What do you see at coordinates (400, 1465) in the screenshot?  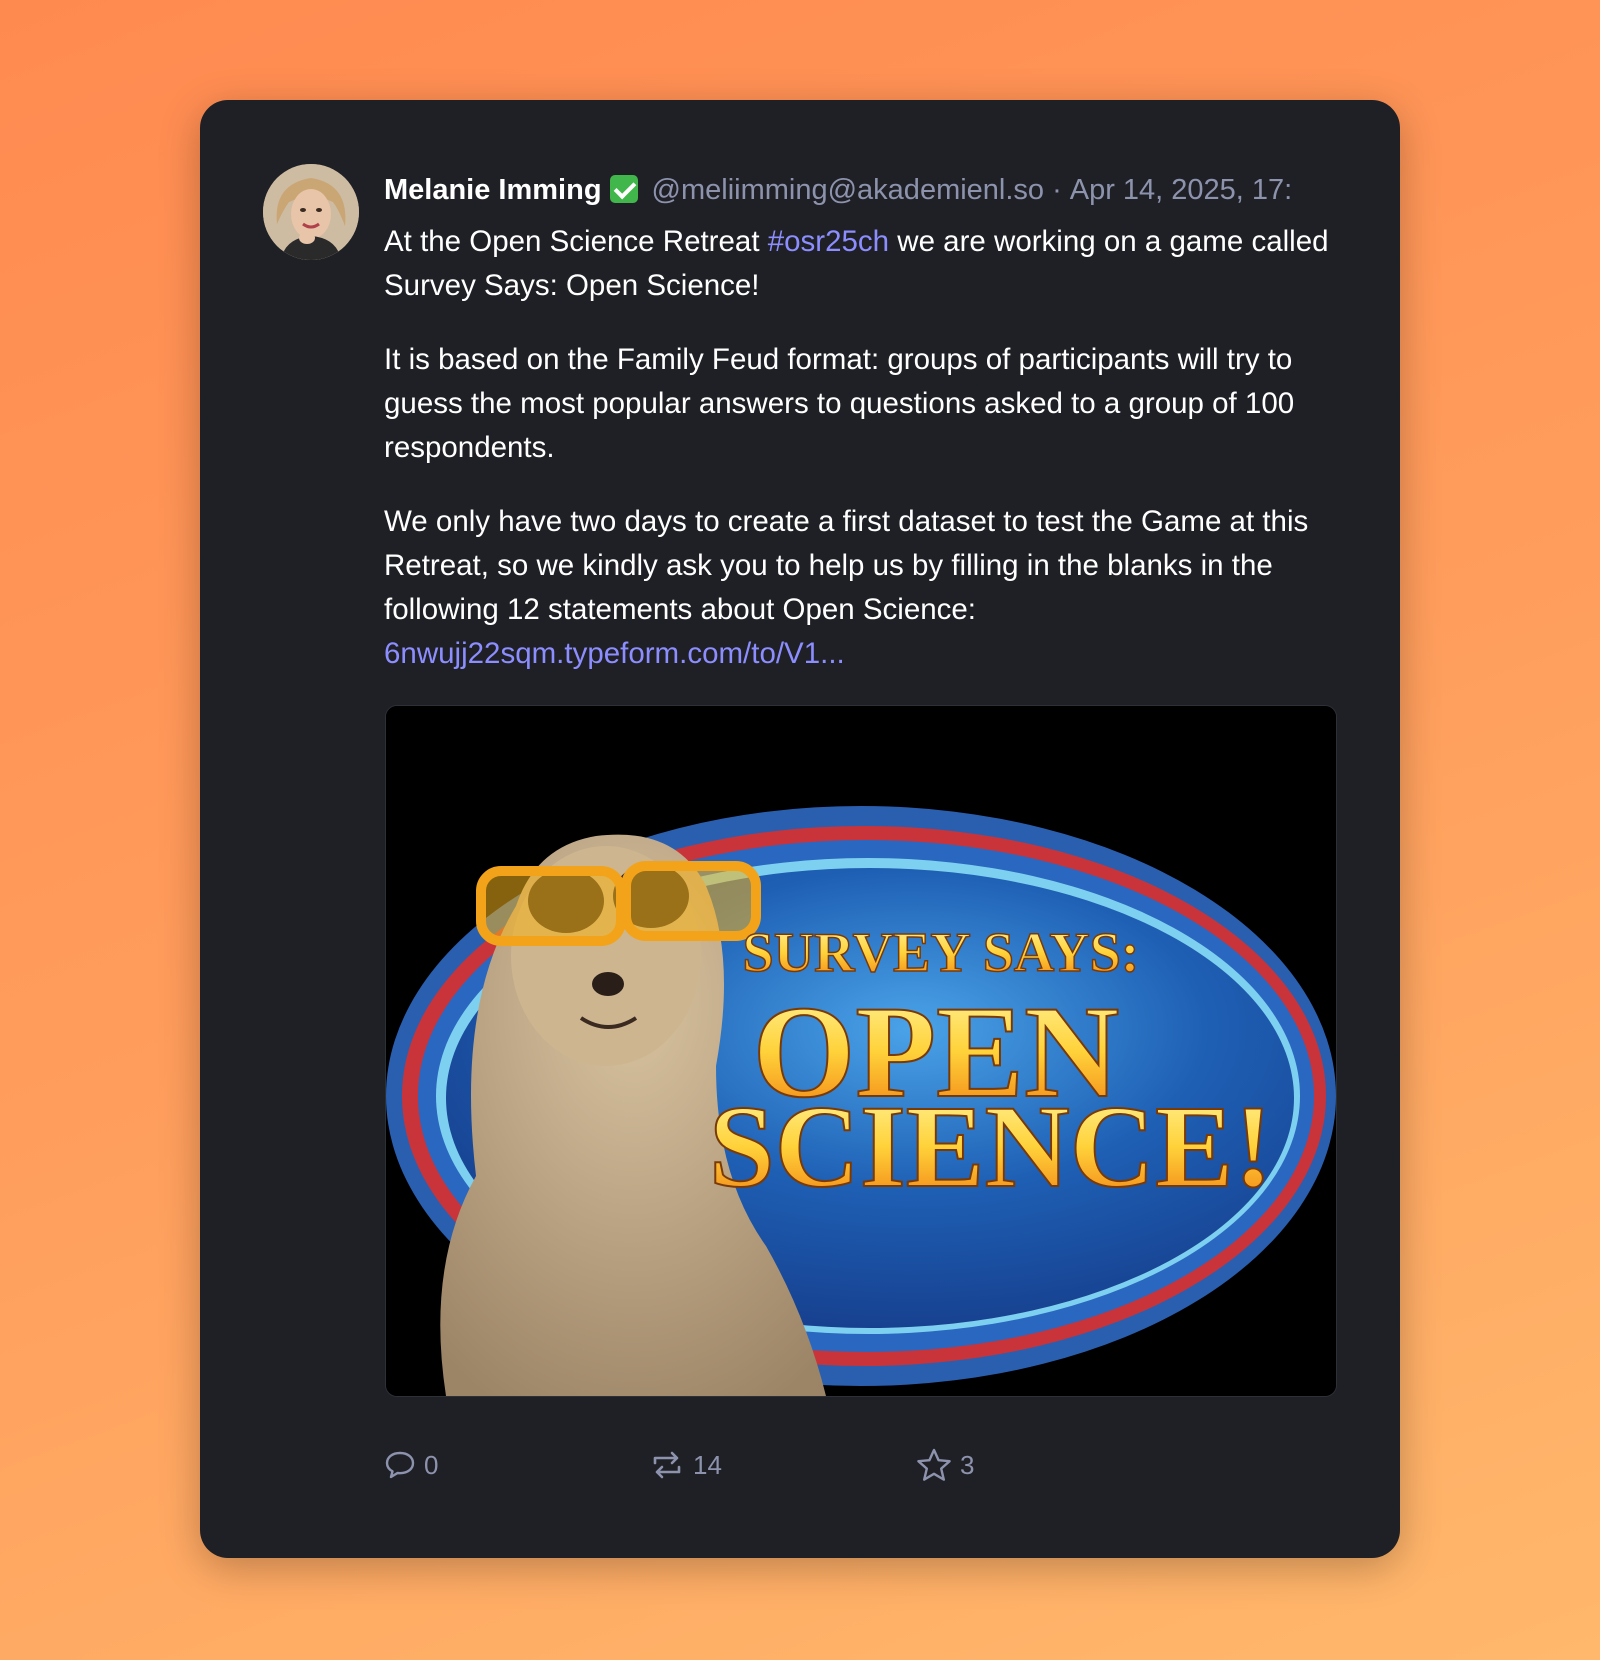 I see `reply-icon` at bounding box center [400, 1465].